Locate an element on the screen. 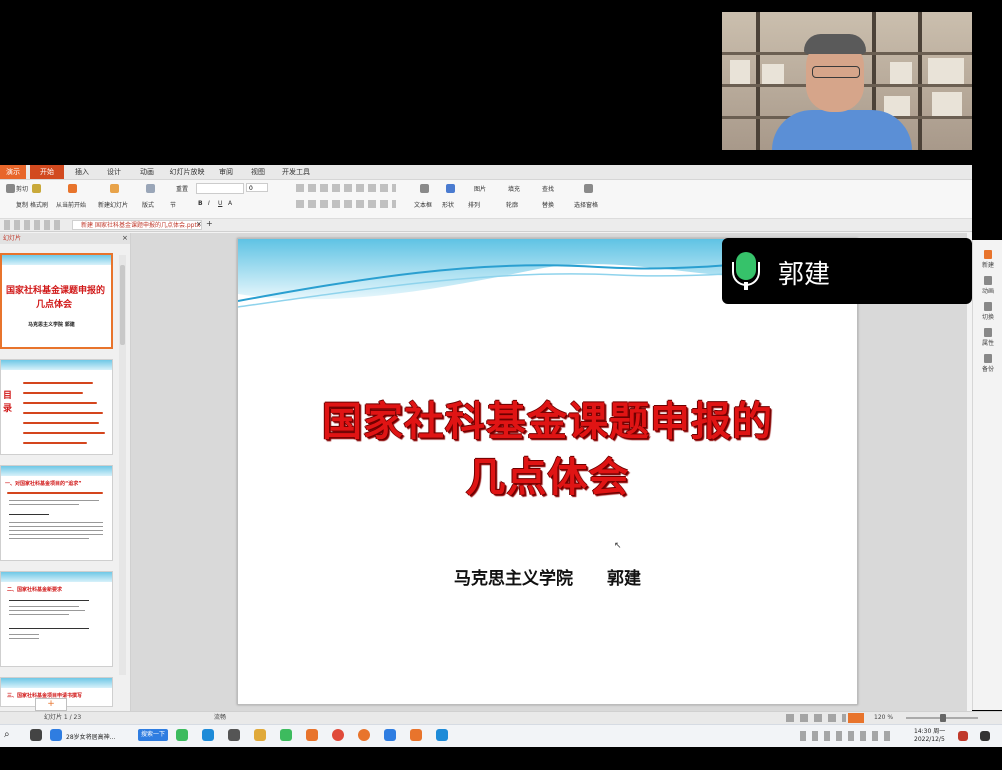 The height and width of the screenshot is (770, 1002). new-slide-button: 新建幻灯片 is located at coordinates (113, 204).